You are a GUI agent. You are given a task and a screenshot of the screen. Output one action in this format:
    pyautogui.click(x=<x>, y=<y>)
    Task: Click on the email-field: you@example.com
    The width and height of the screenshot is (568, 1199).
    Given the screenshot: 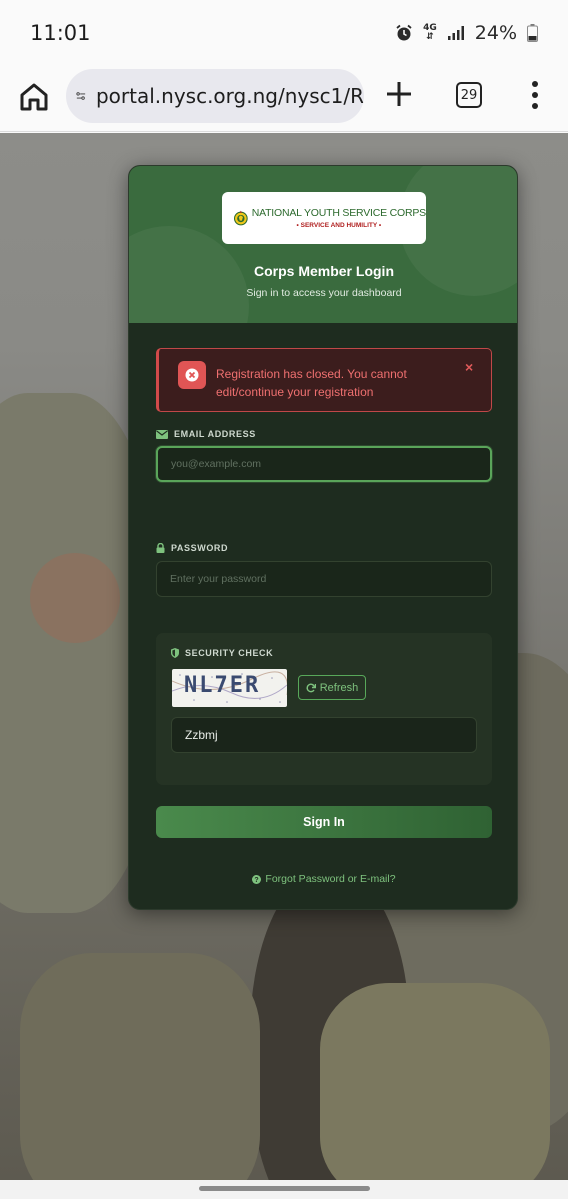 What is the action you would take?
    pyautogui.click(x=324, y=464)
    